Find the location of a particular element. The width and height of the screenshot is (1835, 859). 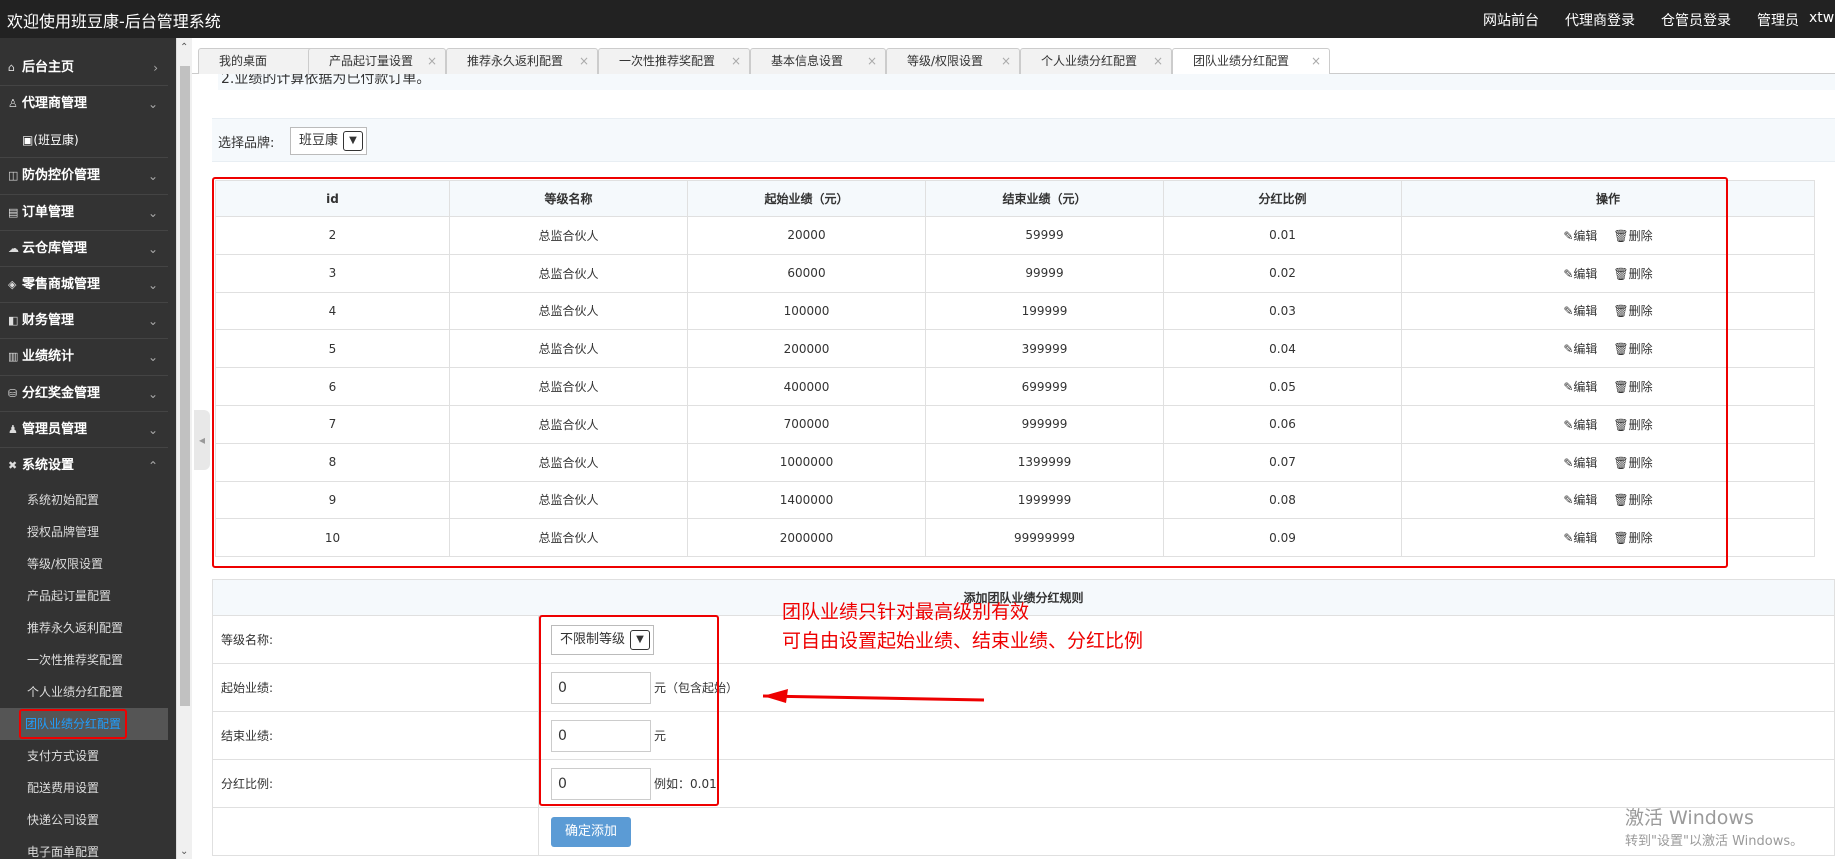

menu-sys-eorder: 电子面单配置 is located at coordinates (84, 847).